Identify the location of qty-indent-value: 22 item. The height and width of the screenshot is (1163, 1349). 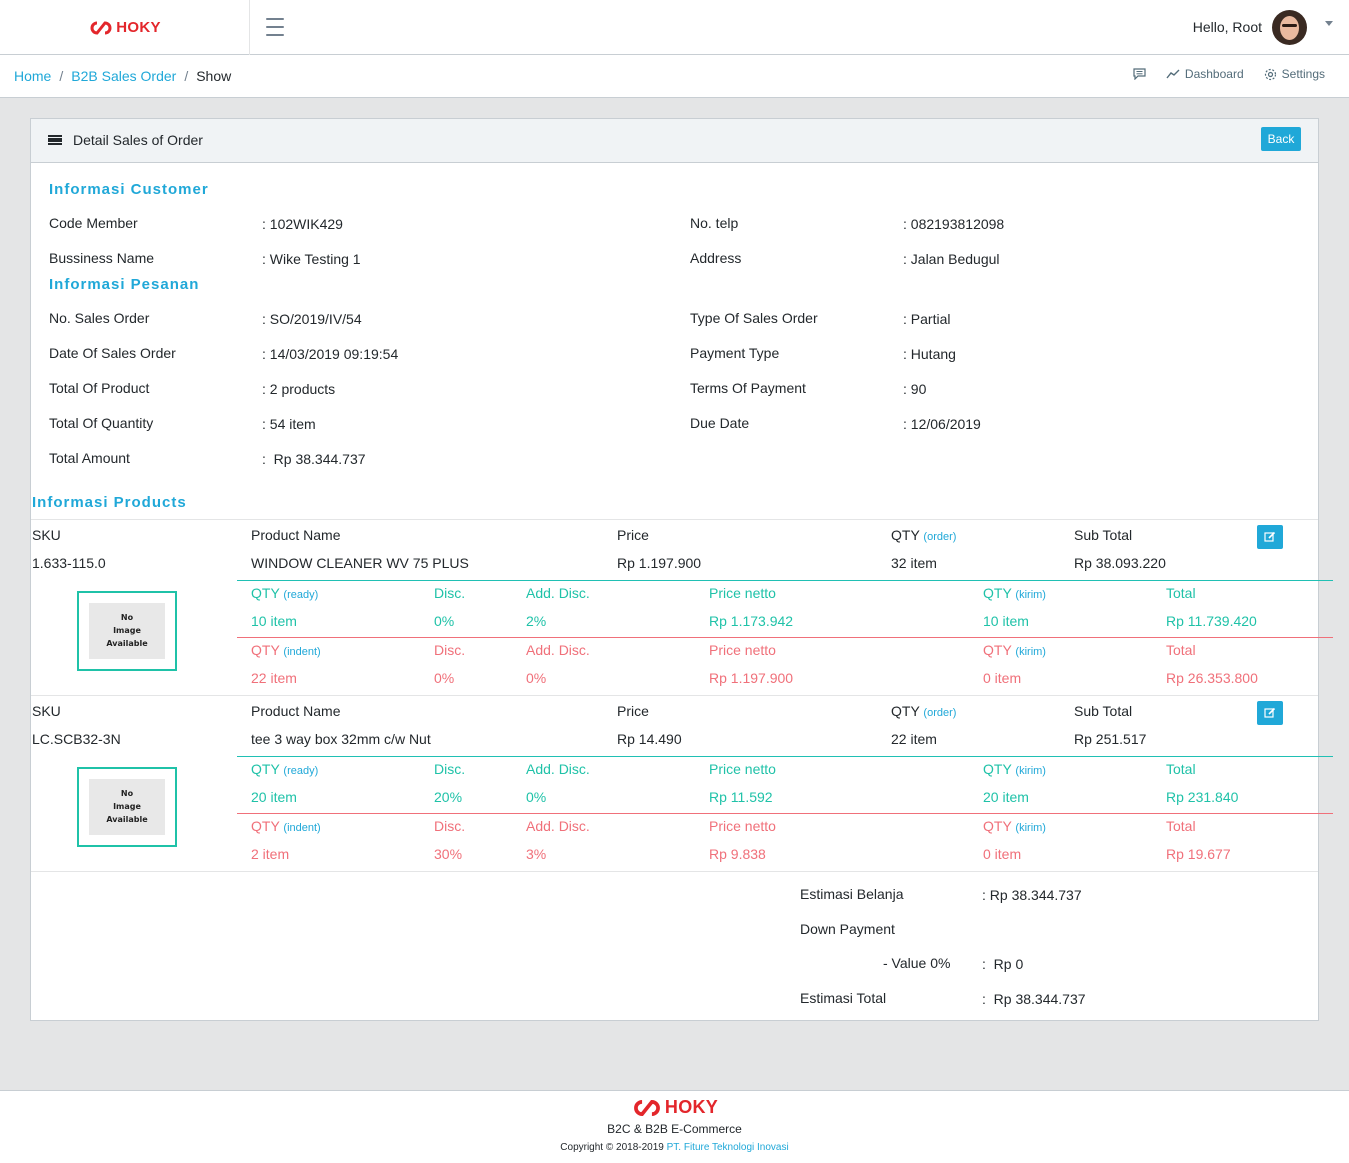
(274, 678).